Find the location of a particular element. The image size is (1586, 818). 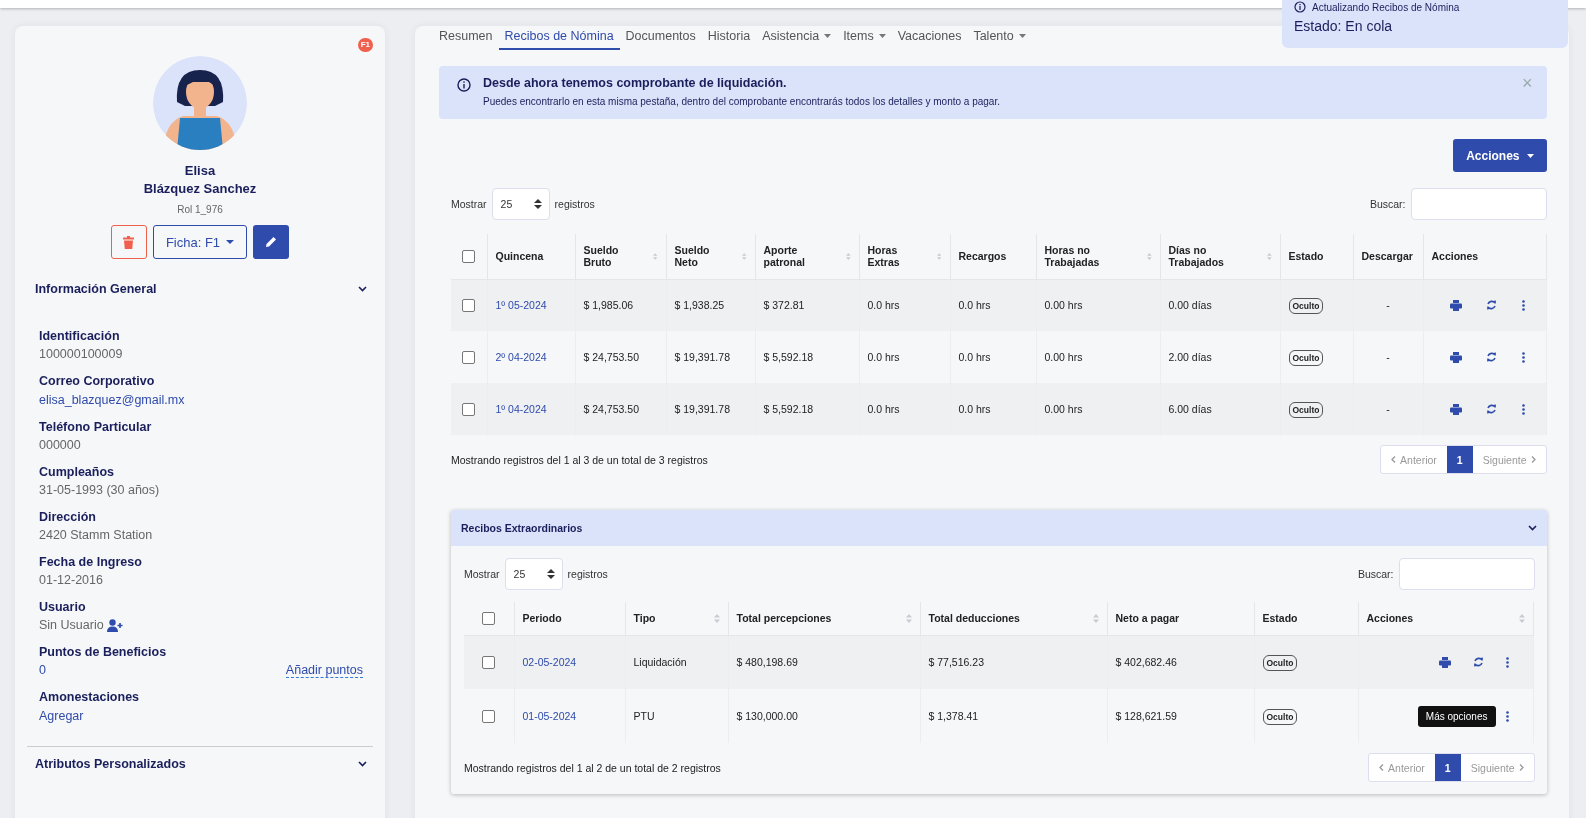

column-header: Días no Trabajados is located at coordinates (1220, 256).